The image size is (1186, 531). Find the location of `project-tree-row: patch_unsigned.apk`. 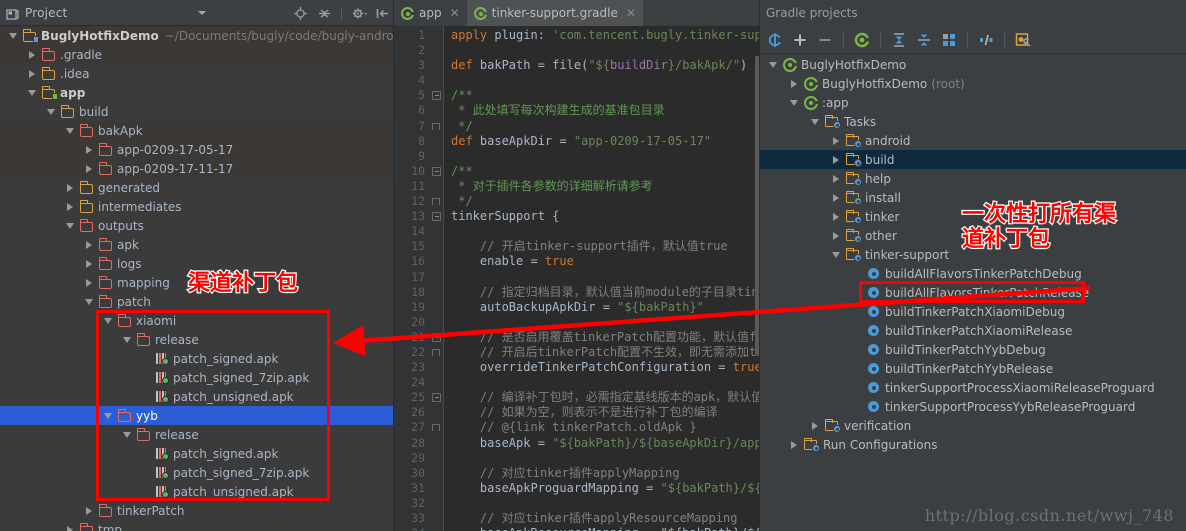

project-tree-row: patch_unsigned.apk is located at coordinates (197, 491).